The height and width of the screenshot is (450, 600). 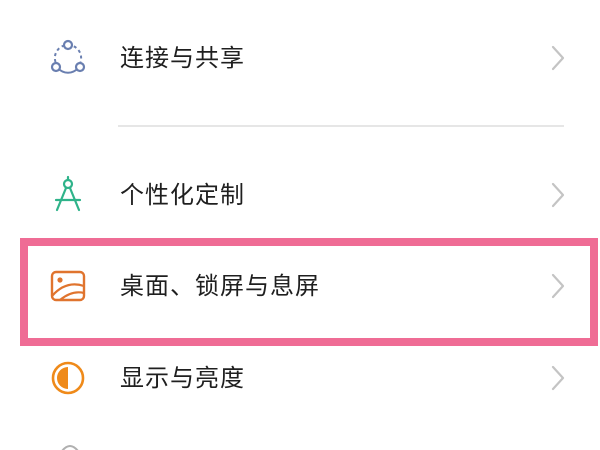 I want to click on section-divider, so click(x=341, y=126).